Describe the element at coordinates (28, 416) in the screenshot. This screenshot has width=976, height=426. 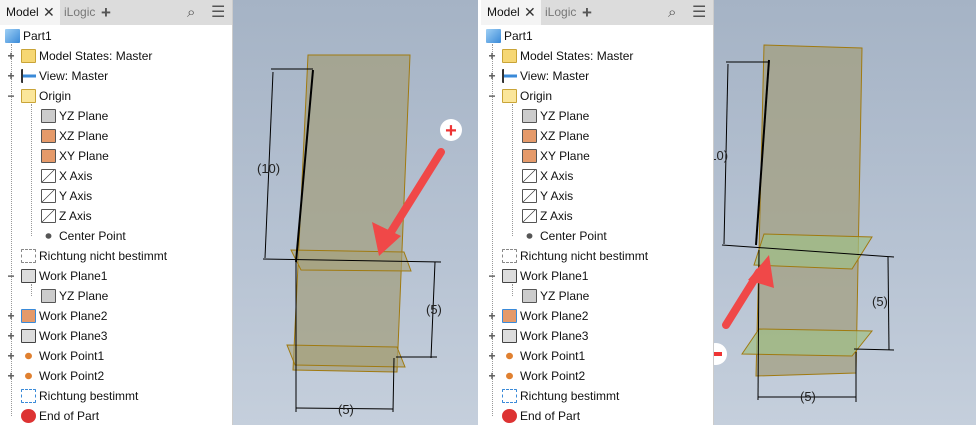
I see `end-icon` at that location.